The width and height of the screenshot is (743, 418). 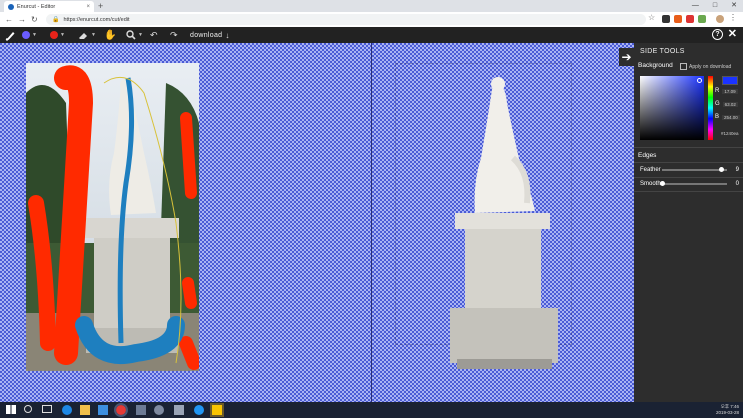 What do you see at coordinates (710, 108) in the screenshot?
I see `hue-slider` at bounding box center [710, 108].